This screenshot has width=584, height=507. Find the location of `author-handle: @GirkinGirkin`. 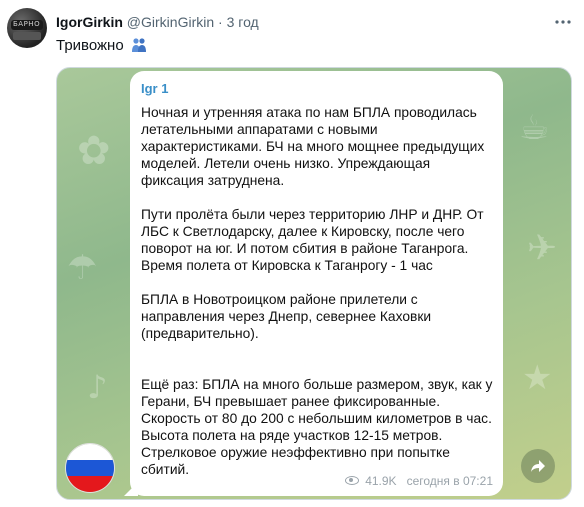

author-handle: @GirkinGirkin is located at coordinates (170, 22).